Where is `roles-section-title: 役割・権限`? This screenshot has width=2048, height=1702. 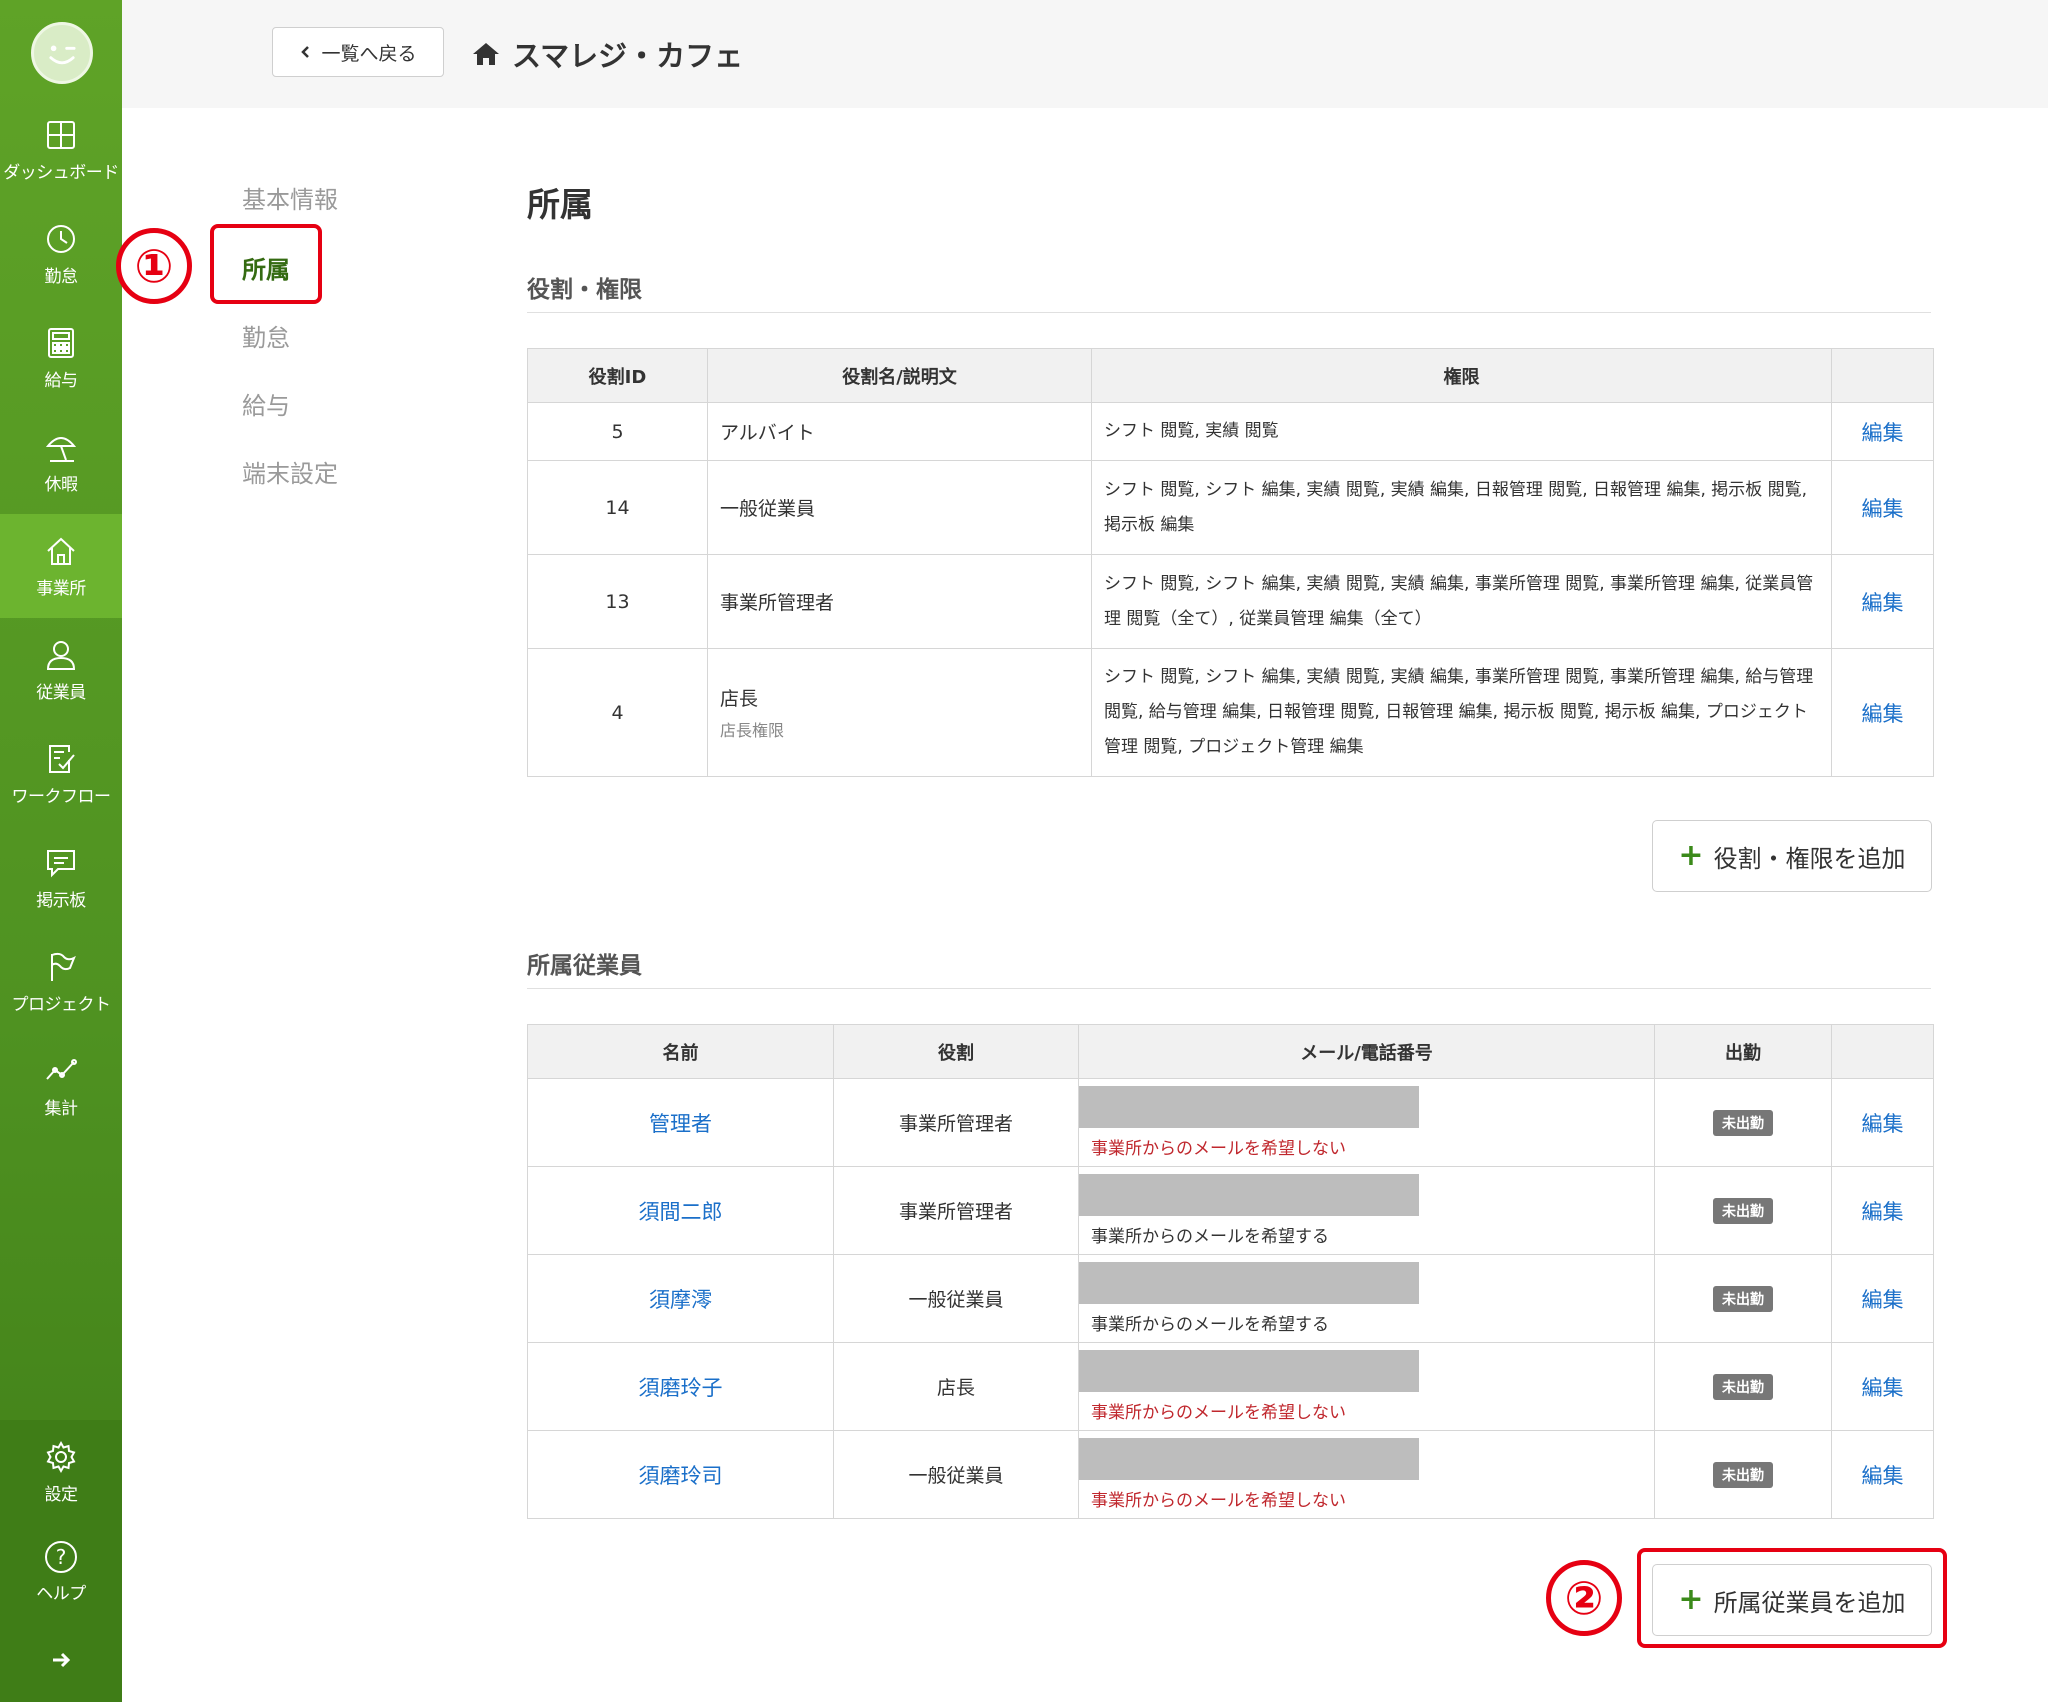
roles-section-title: 役割・権限 is located at coordinates (584, 290).